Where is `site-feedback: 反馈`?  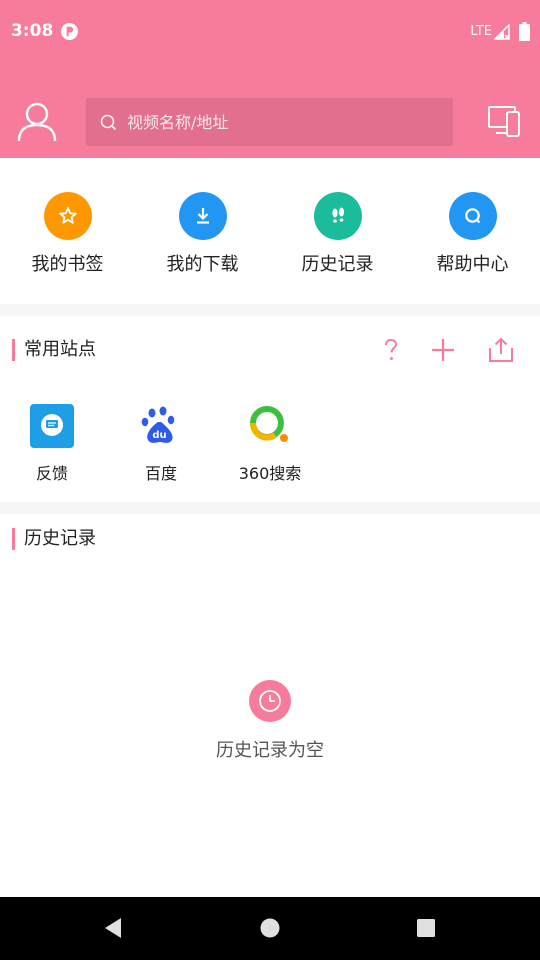
site-feedback: 反馈 is located at coordinates (52, 444).